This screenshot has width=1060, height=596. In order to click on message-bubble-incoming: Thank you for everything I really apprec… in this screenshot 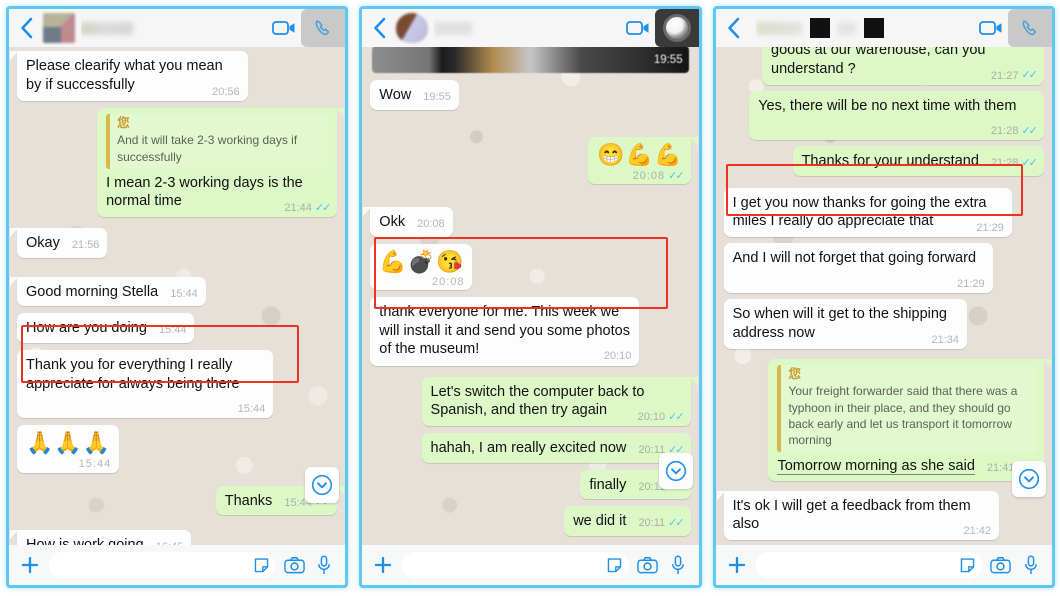, I will do `click(145, 384)`.